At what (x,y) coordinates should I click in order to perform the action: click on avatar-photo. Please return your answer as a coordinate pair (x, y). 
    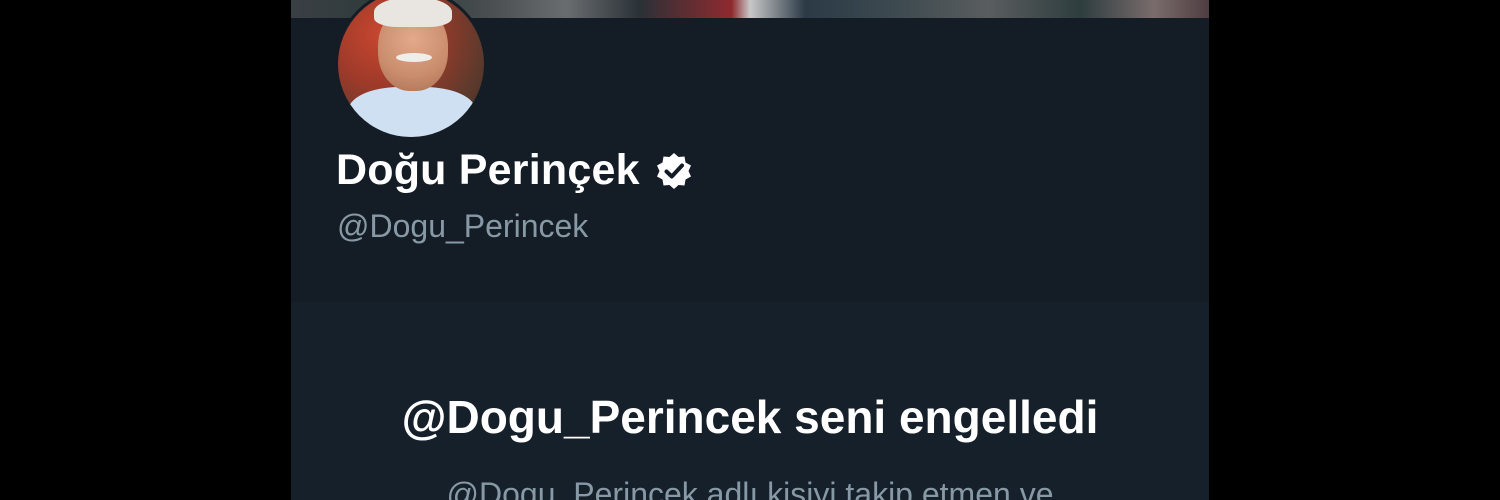
    Looking at the image, I should click on (411, 68).